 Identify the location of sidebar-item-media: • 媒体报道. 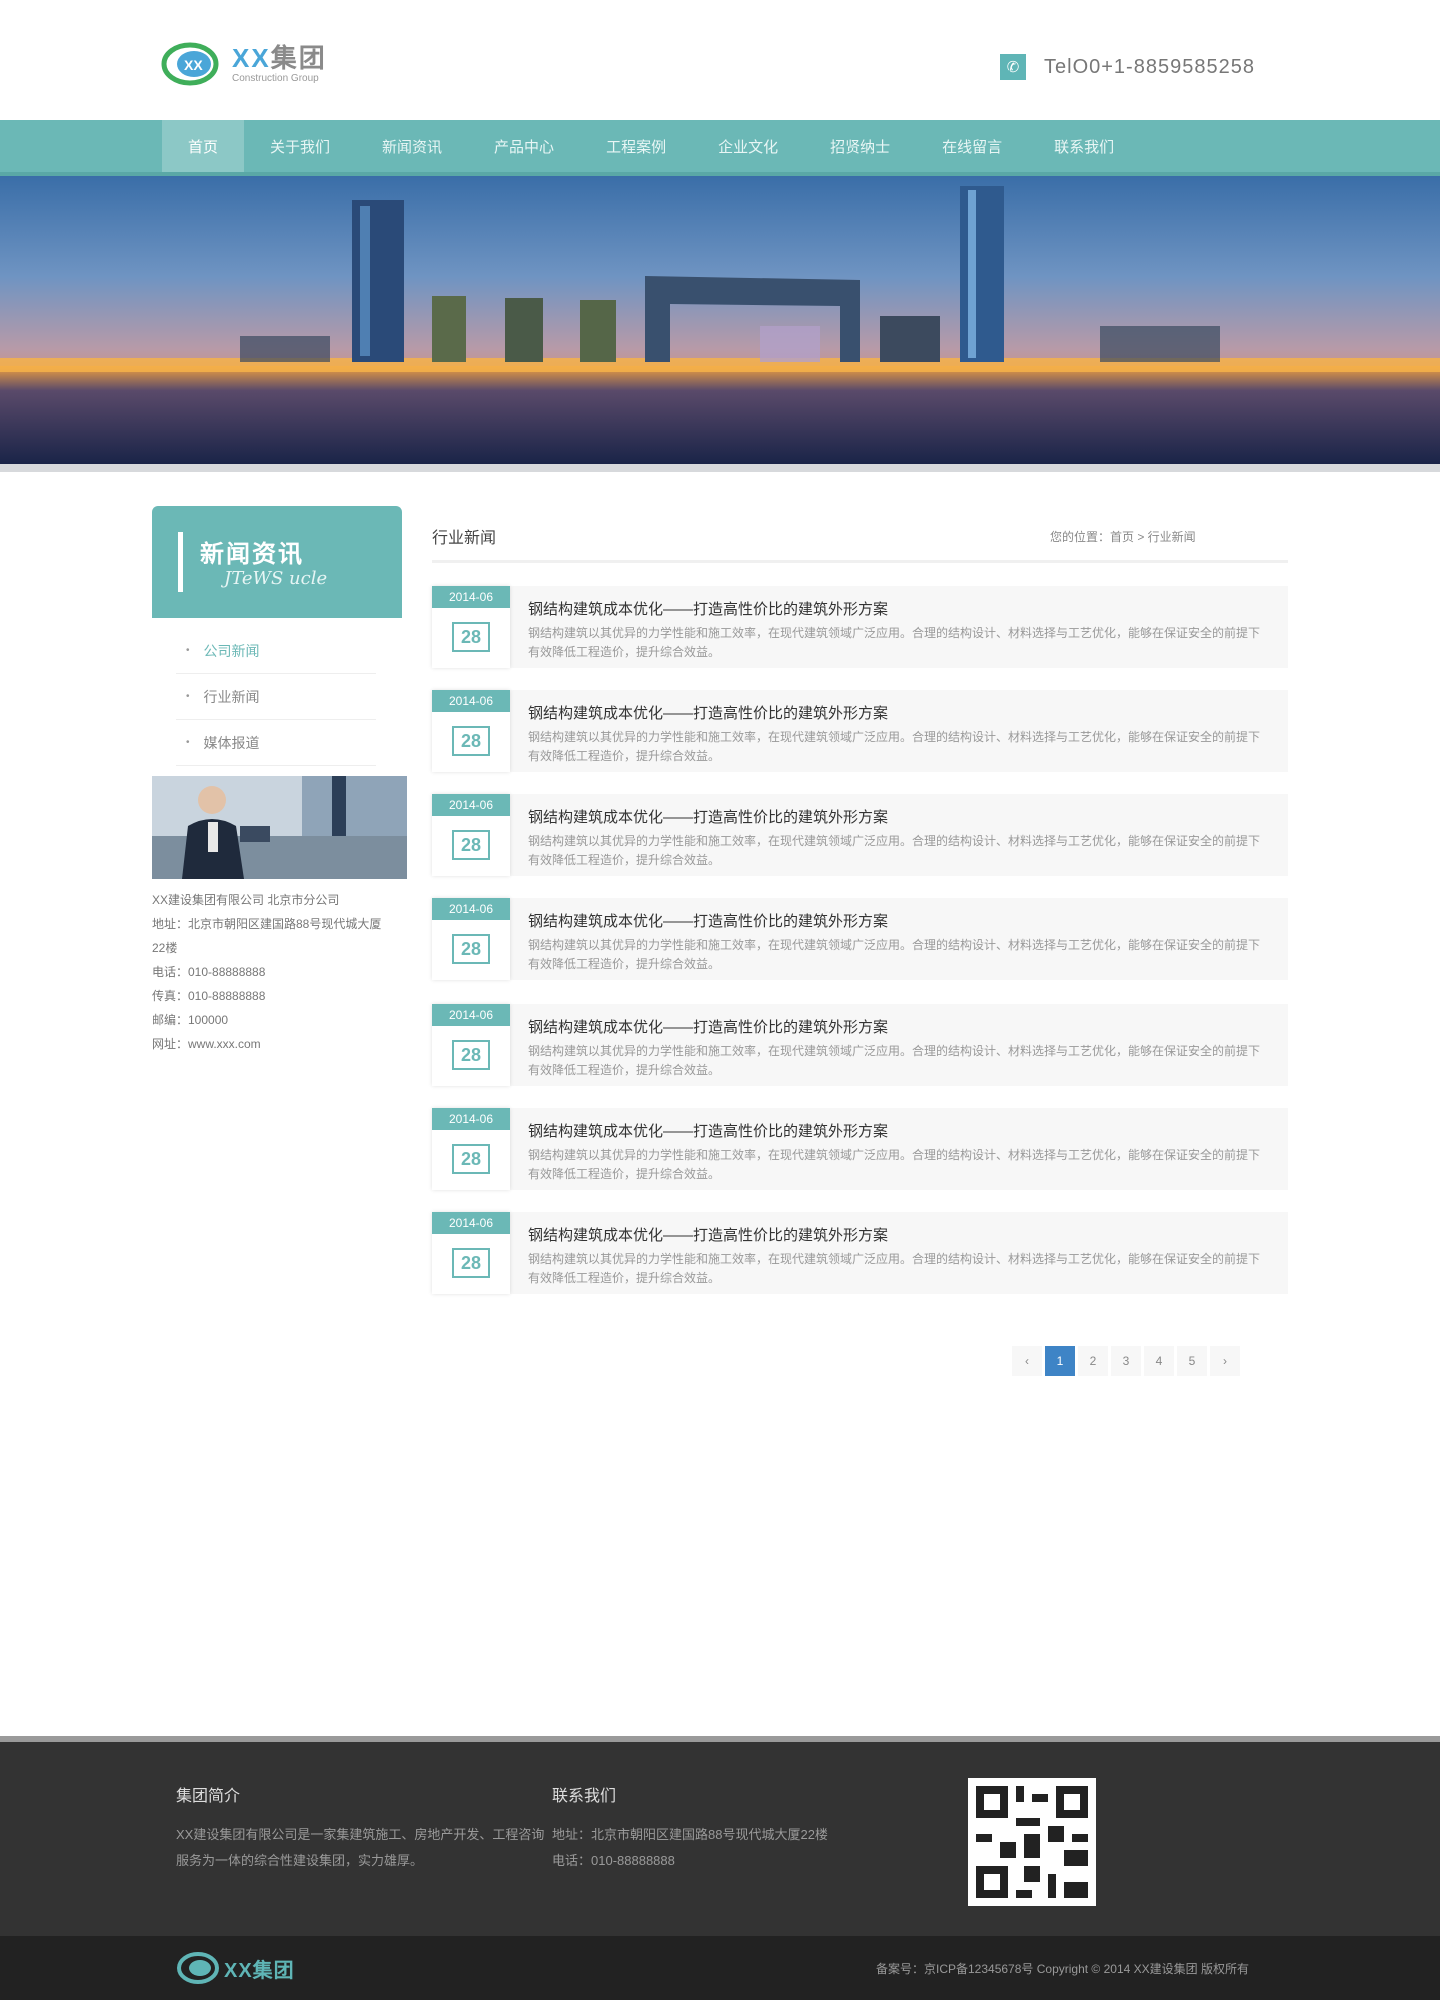
(276, 743).